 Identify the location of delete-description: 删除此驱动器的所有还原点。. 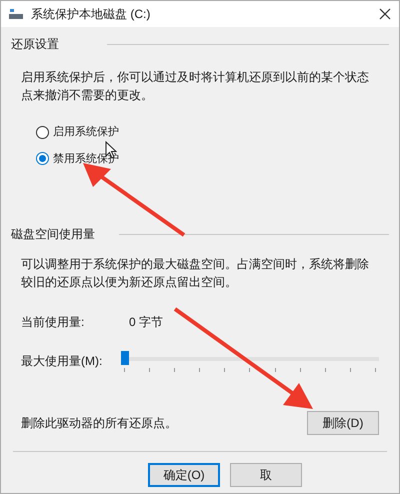
(99, 423).